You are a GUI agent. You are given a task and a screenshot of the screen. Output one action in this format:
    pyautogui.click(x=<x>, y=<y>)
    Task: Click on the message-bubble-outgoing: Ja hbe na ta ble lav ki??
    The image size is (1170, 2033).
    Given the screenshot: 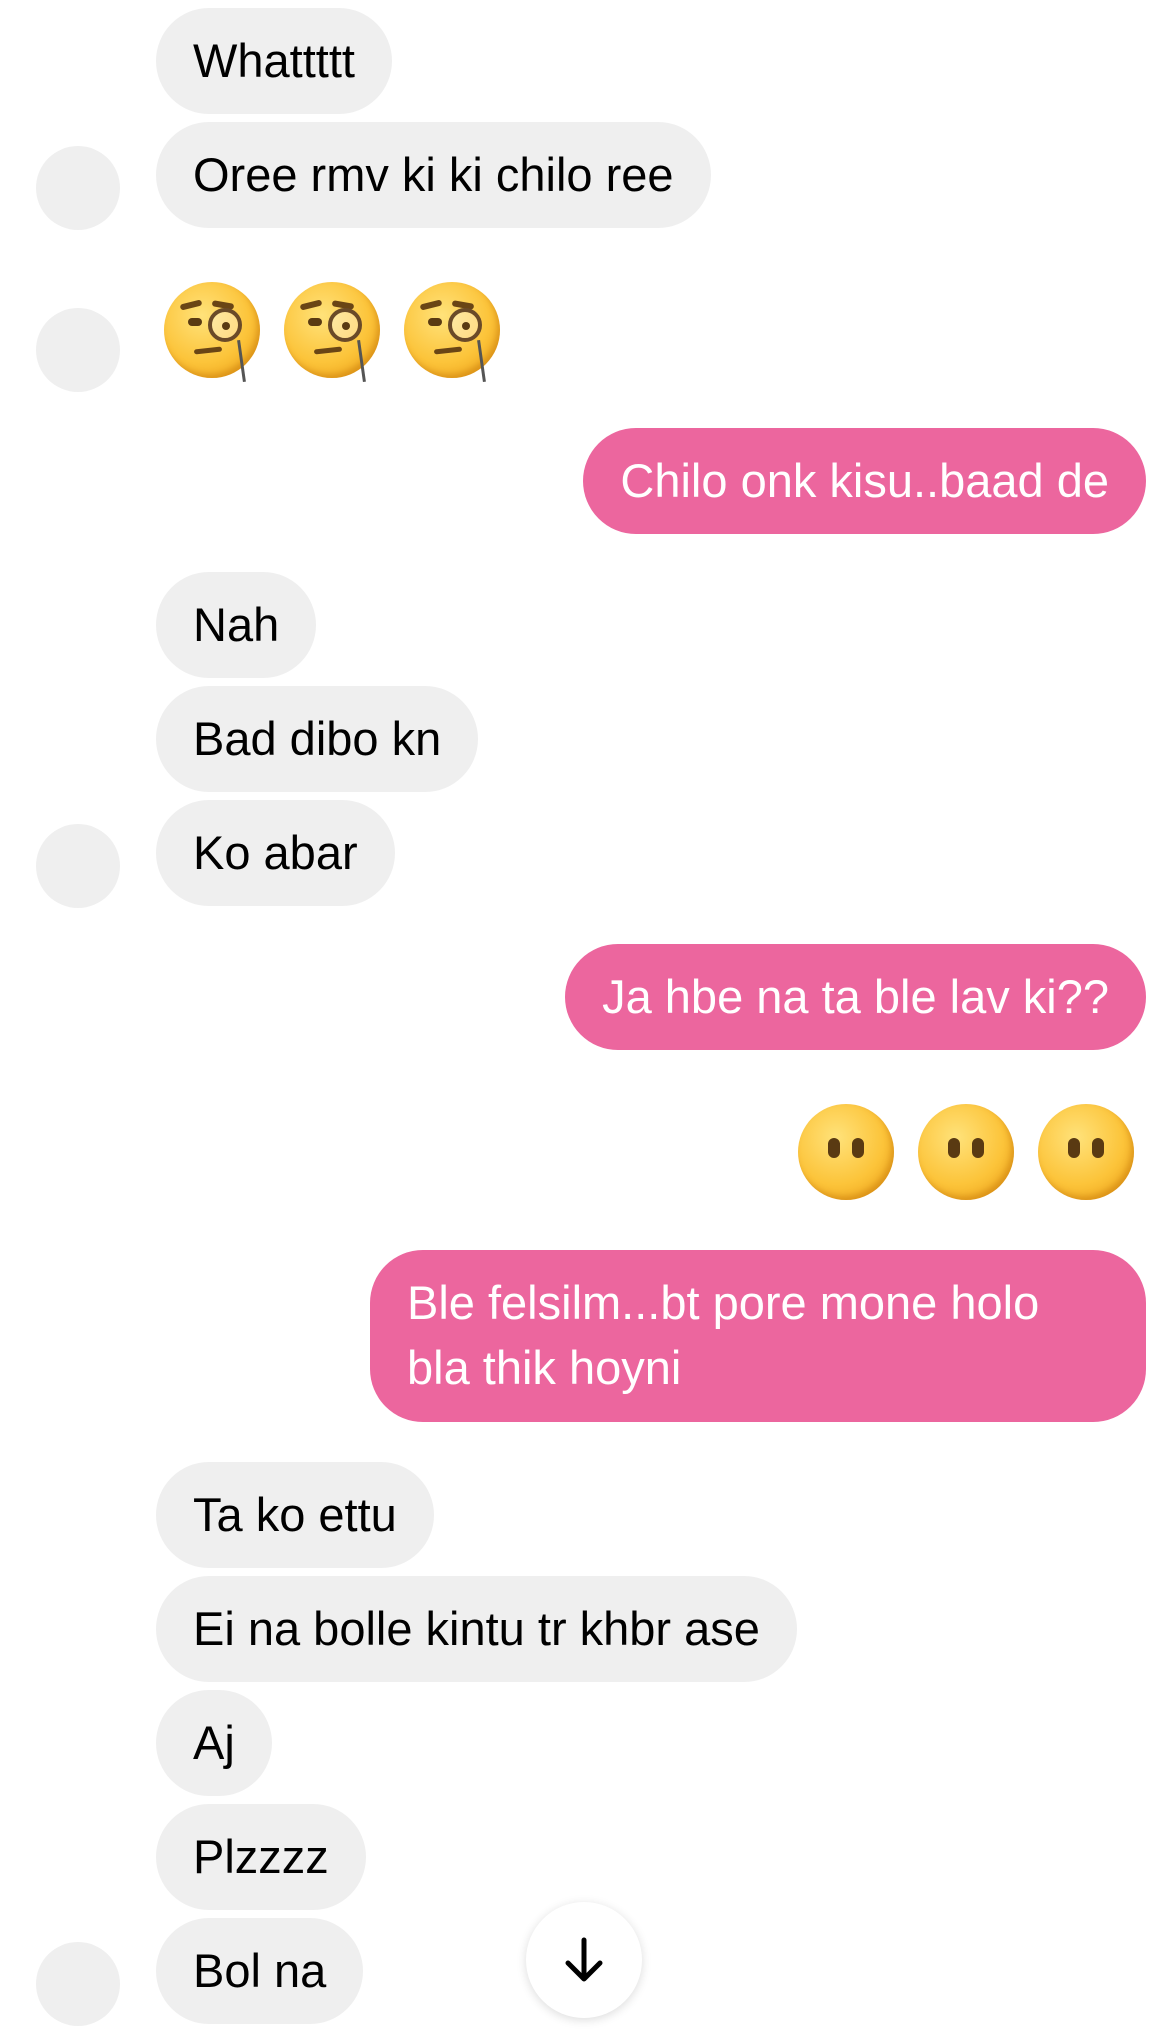 What is the action you would take?
    pyautogui.click(x=855, y=997)
    